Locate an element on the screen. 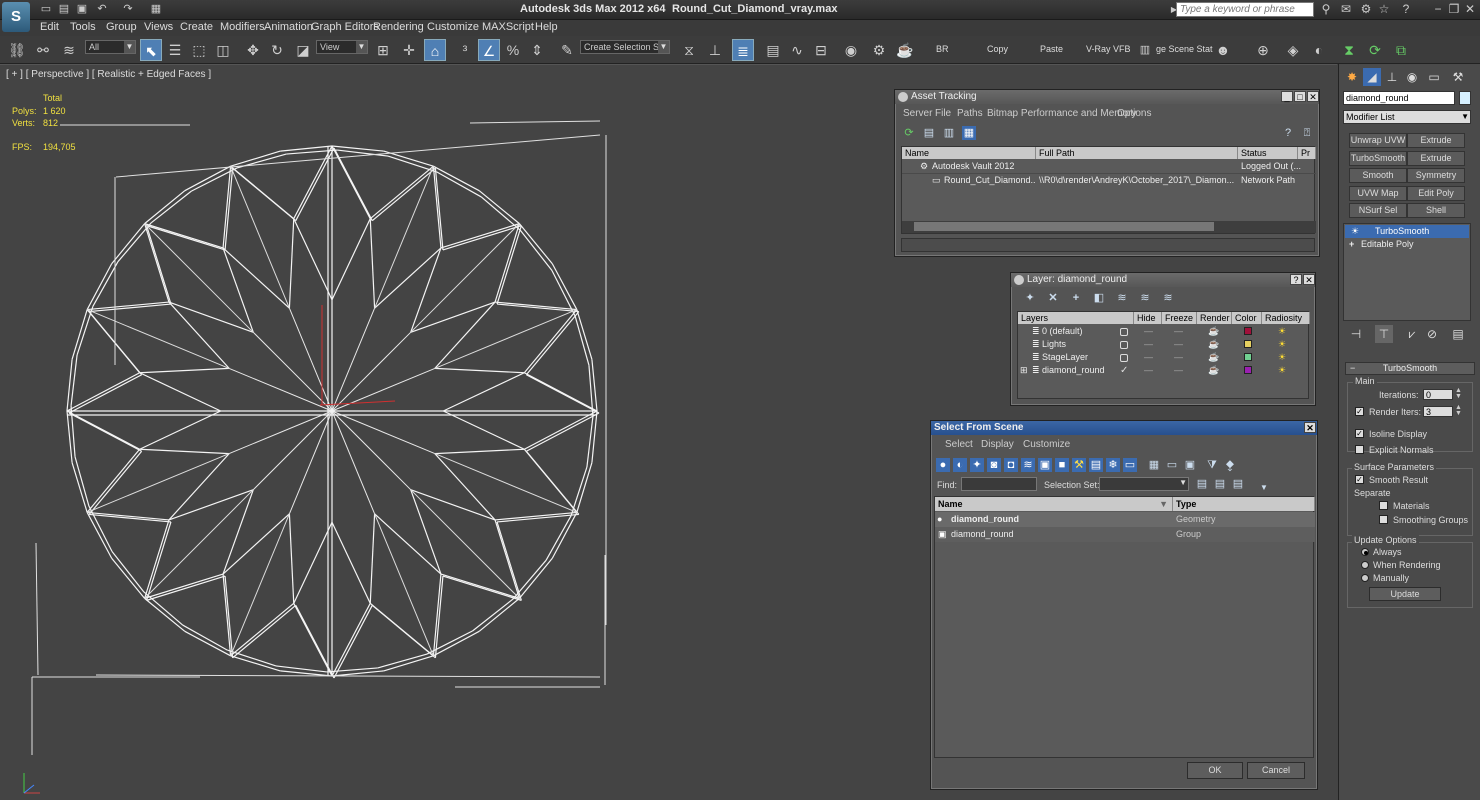 Image resolution: width=1480 pixels, height=800 pixels. menu-modifiers: Modifiers is located at coordinates (242, 27).